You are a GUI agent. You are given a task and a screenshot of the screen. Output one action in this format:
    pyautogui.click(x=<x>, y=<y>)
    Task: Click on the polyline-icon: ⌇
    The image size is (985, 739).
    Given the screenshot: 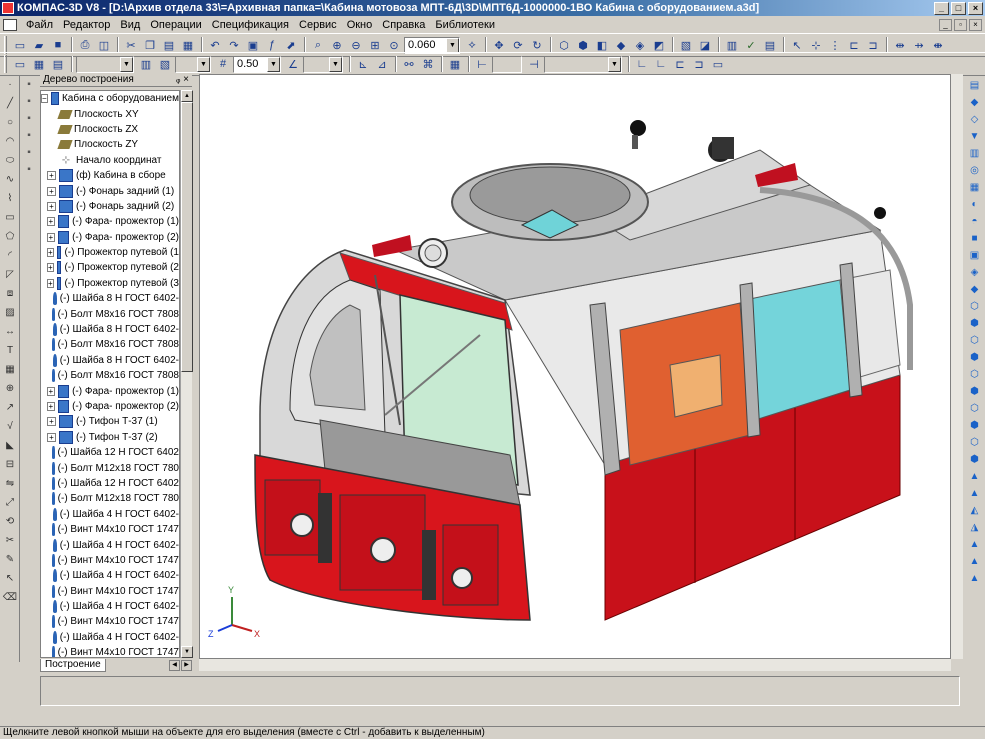 What is the action you would take?
    pyautogui.click(x=10, y=199)
    